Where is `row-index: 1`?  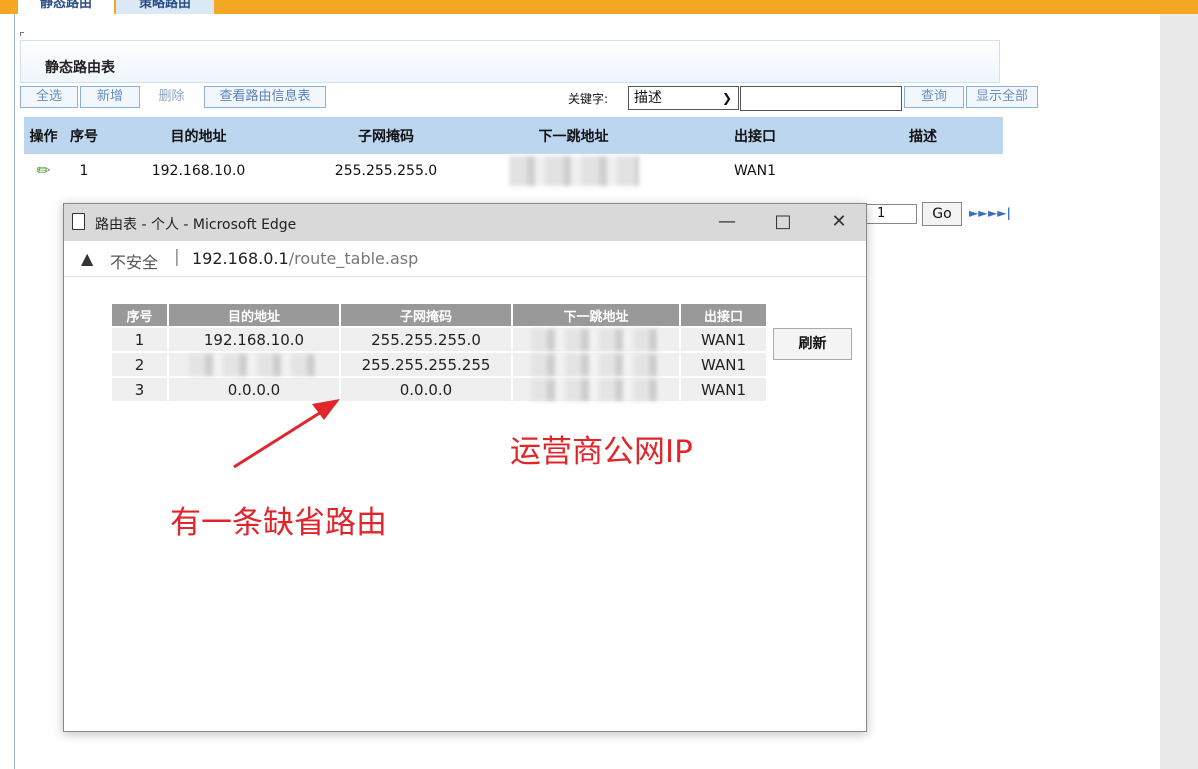 row-index: 1 is located at coordinates (84, 170).